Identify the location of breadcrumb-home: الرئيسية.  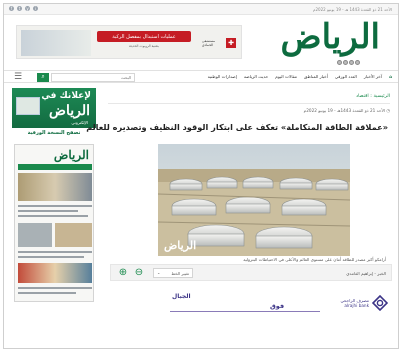
(381, 96).